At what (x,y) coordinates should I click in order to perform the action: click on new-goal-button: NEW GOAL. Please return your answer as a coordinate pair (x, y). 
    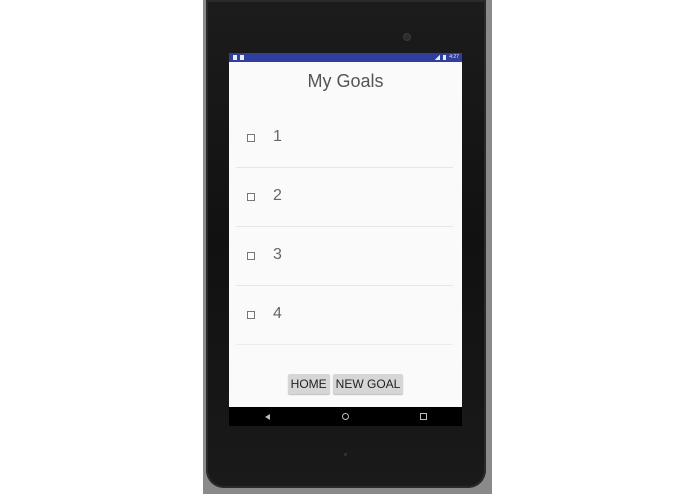
    Looking at the image, I should click on (368, 384).